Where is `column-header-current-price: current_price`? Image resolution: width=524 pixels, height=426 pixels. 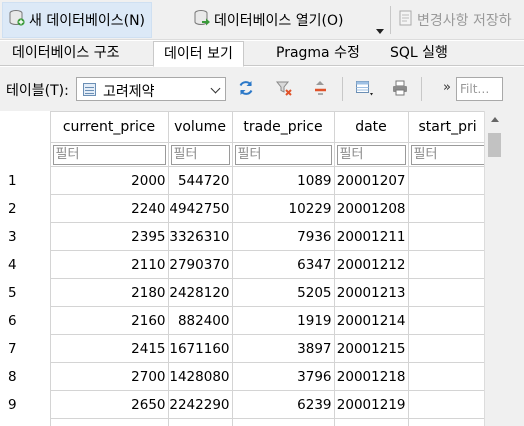
column-header-current-price: current_price is located at coordinates (109, 127).